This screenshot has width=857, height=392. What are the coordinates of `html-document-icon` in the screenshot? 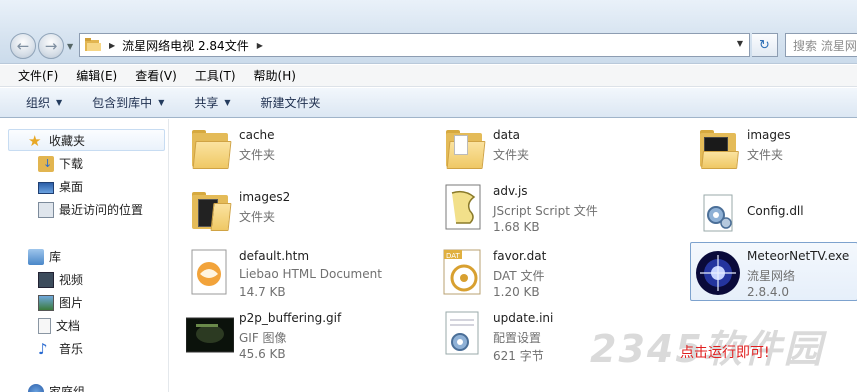 It's located at (209, 272).